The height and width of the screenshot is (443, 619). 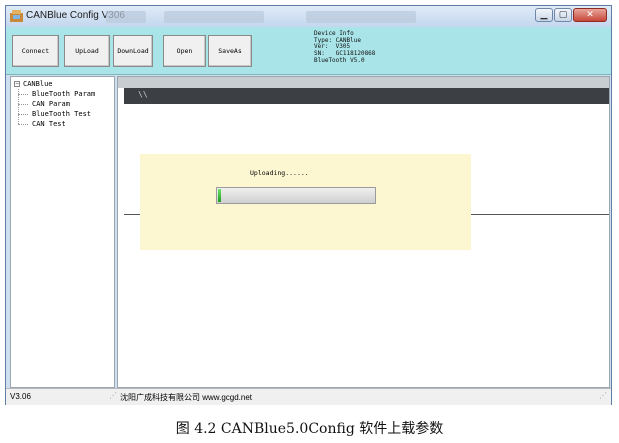 I want to click on upload-progress-fill, so click(x=220, y=195).